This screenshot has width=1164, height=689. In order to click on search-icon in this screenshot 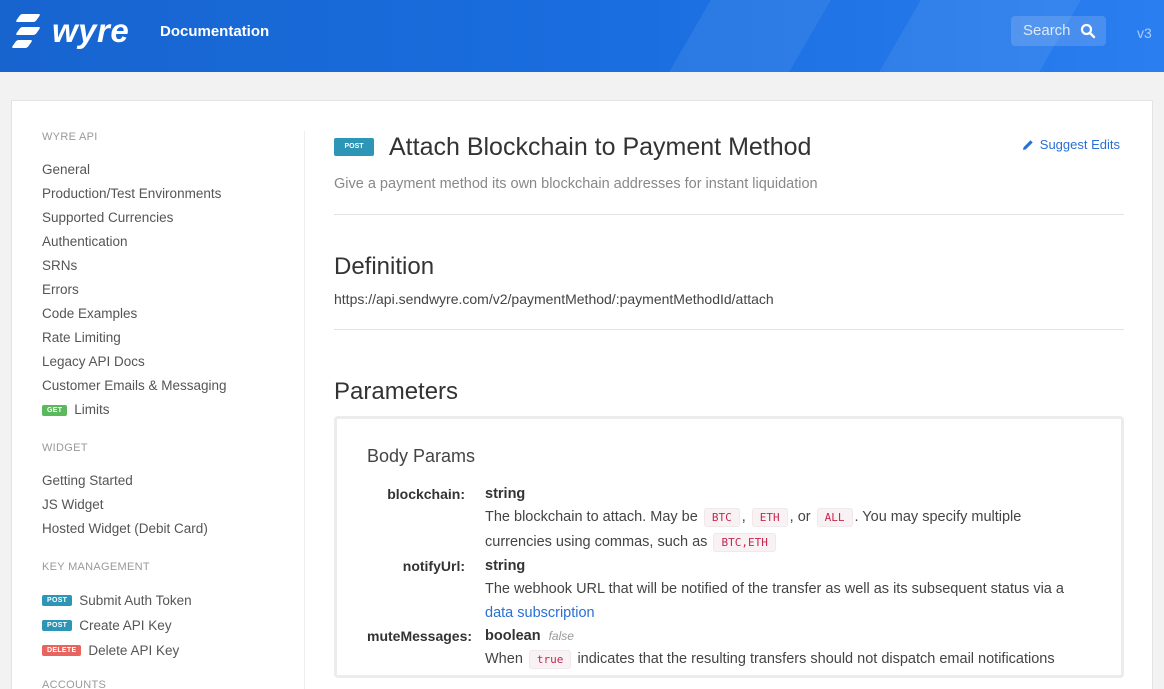, I will do `click(1088, 31)`.